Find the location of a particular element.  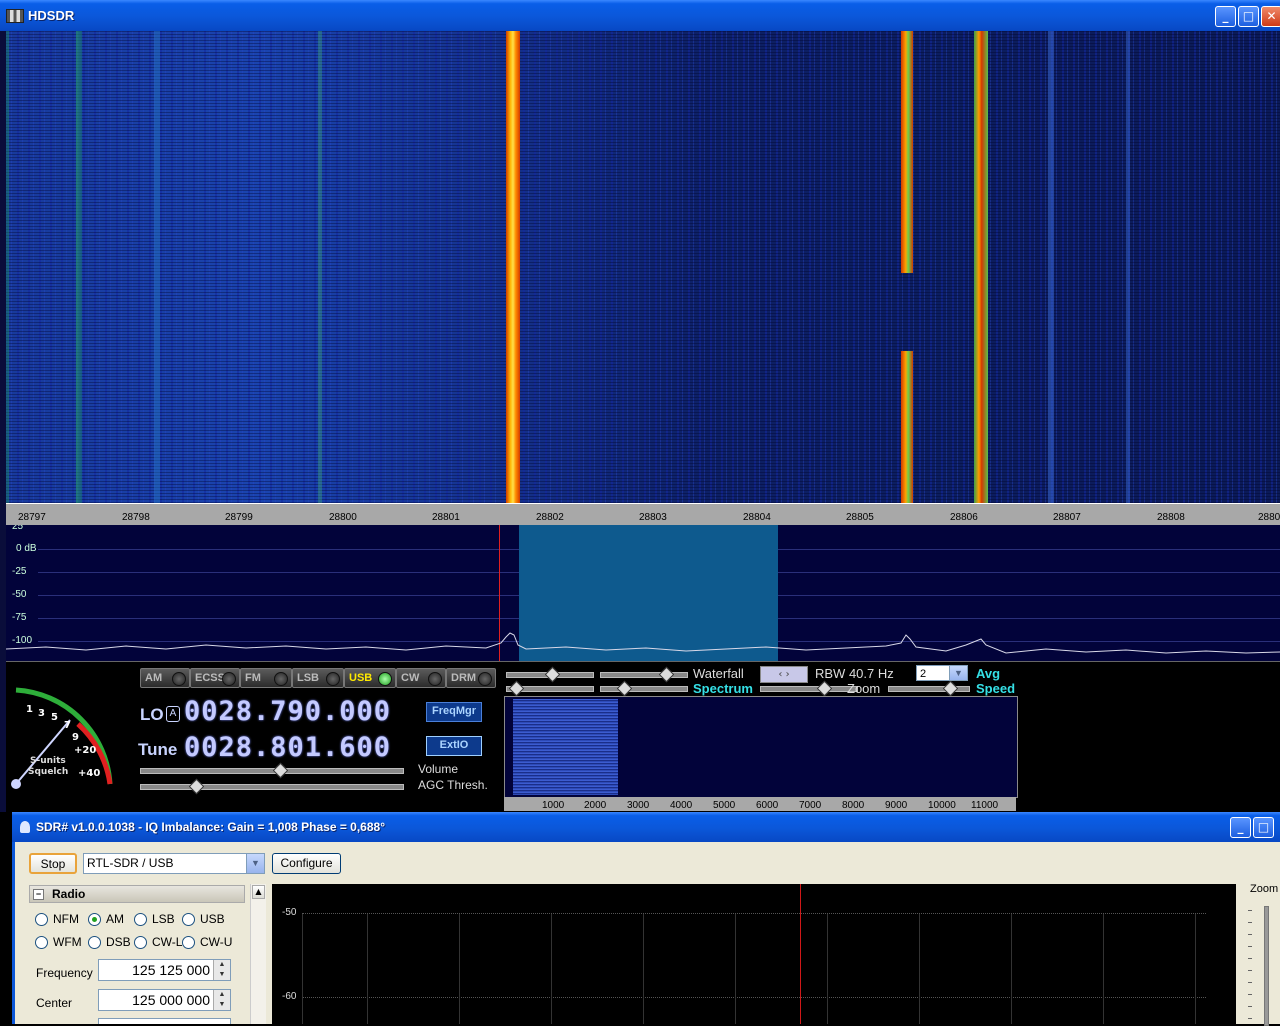

avg-value: 2 is located at coordinates (923, 674).